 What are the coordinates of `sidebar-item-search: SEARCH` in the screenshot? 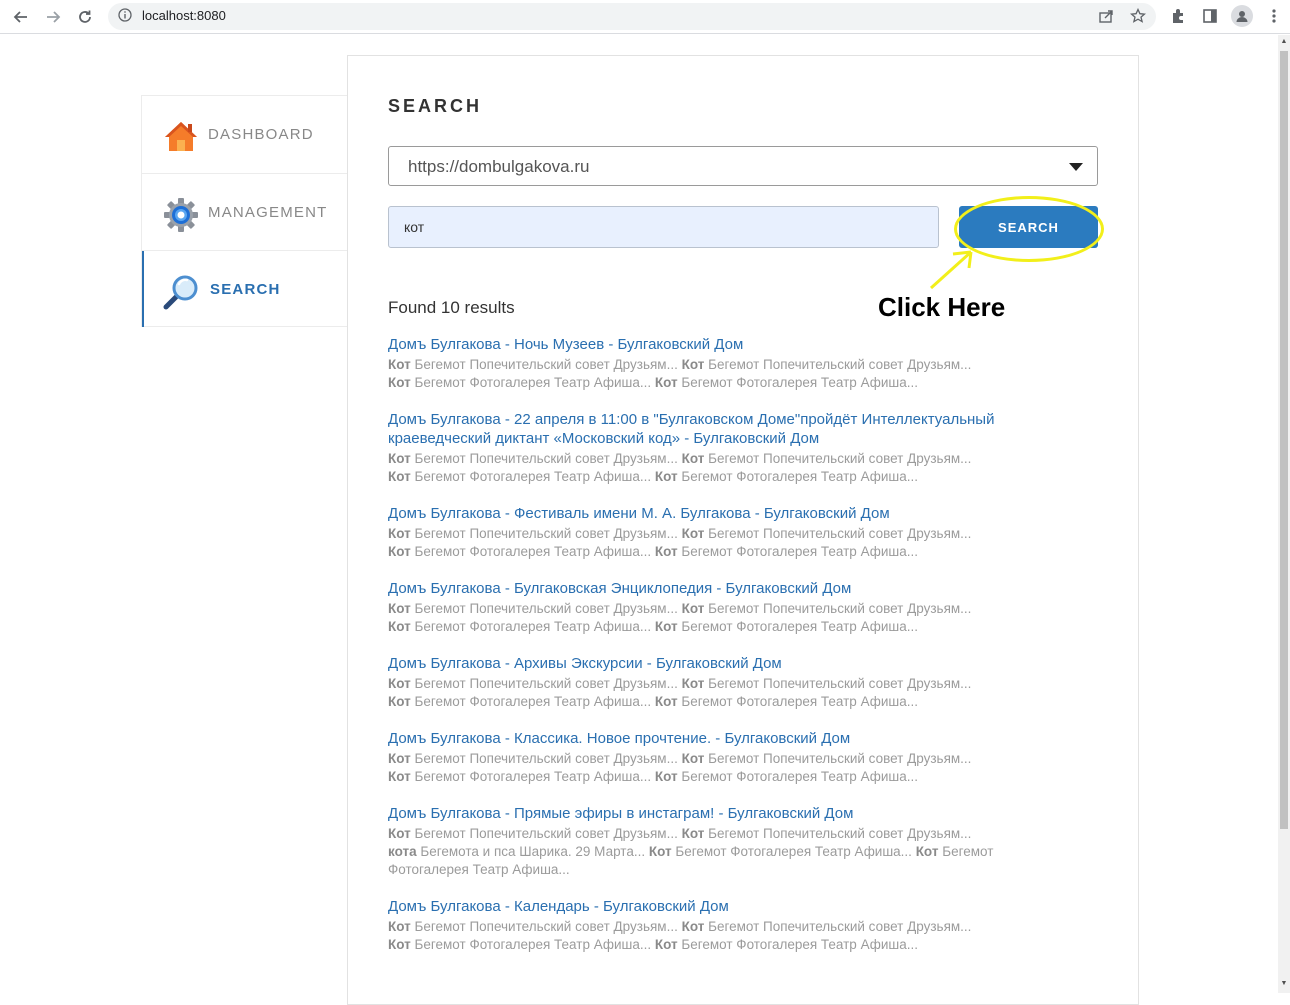 It's located at (244, 289).